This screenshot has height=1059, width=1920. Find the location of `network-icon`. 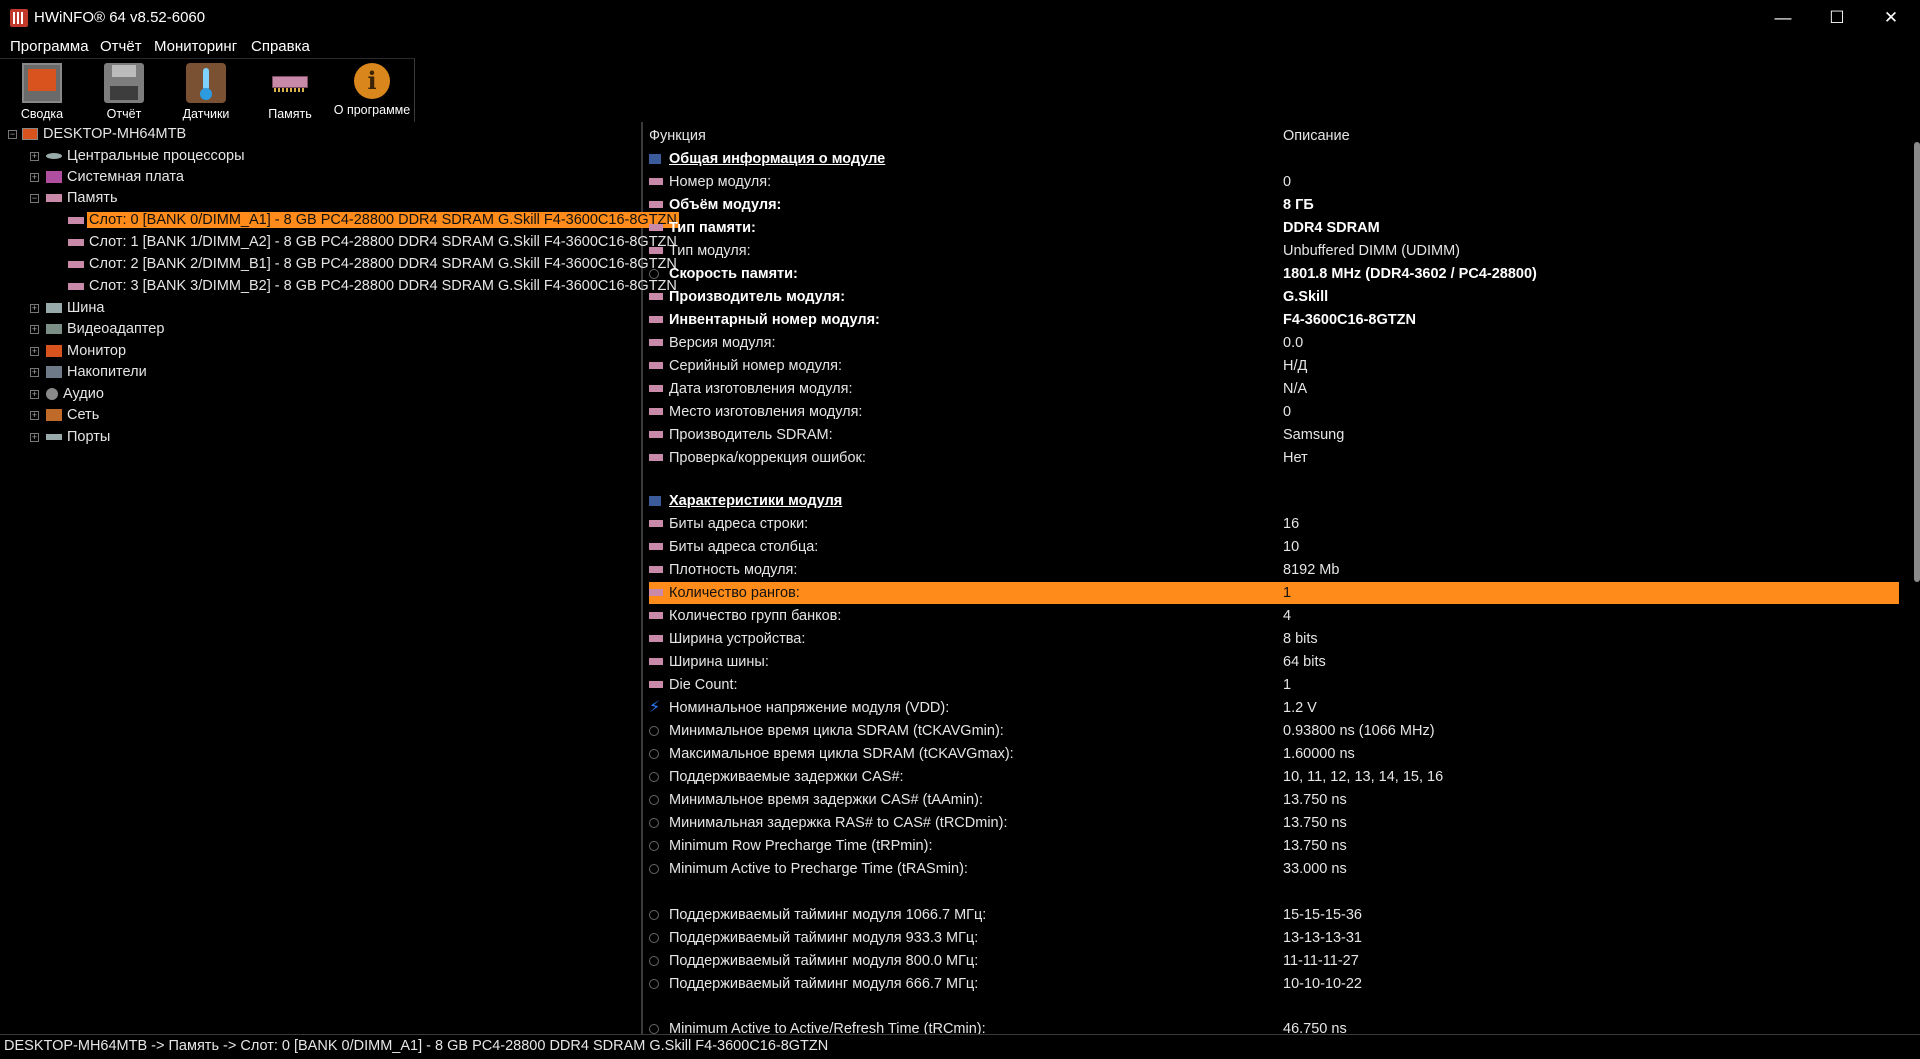

network-icon is located at coordinates (54, 415).